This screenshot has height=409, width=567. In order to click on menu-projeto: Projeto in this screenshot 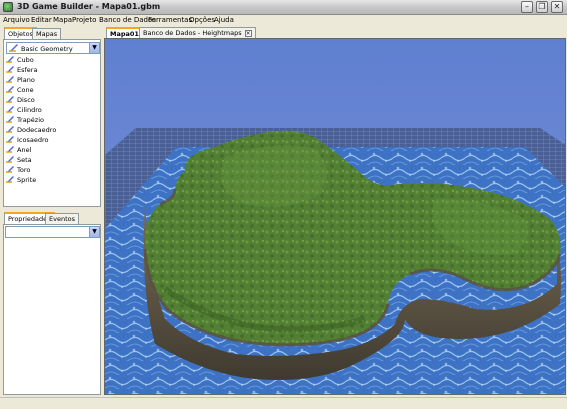, I will do `click(84, 20)`.